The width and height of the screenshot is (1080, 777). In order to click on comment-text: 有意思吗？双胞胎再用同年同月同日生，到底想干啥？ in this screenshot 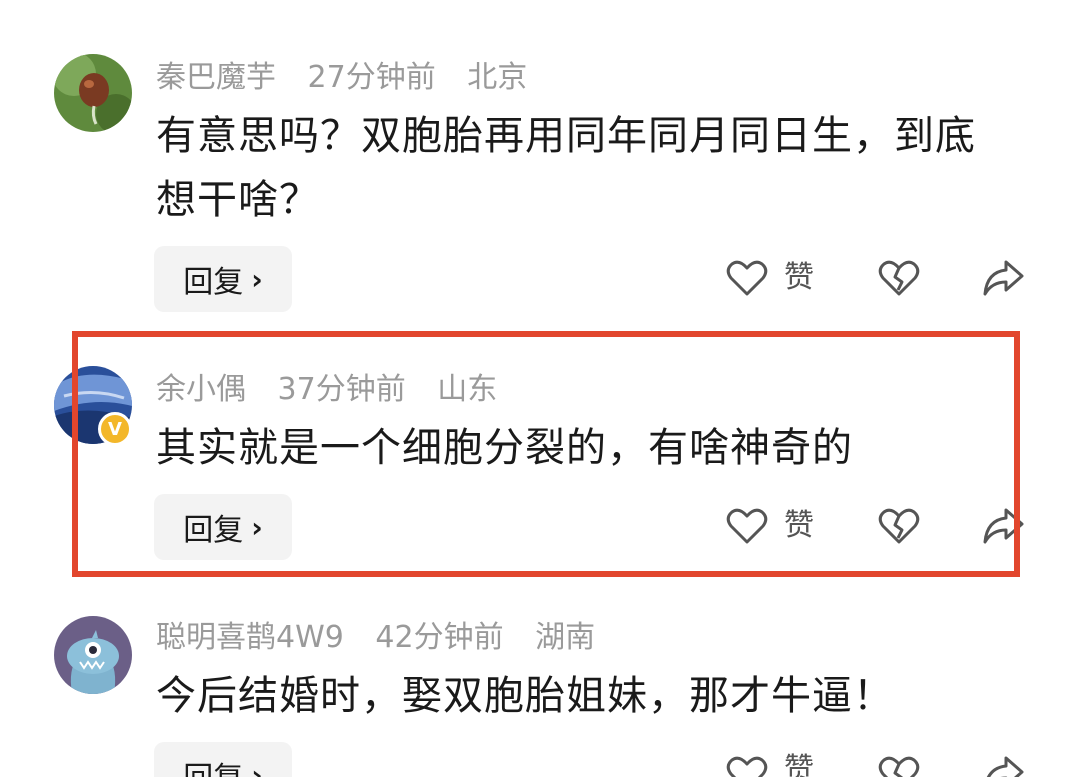, I will do `click(566, 168)`.